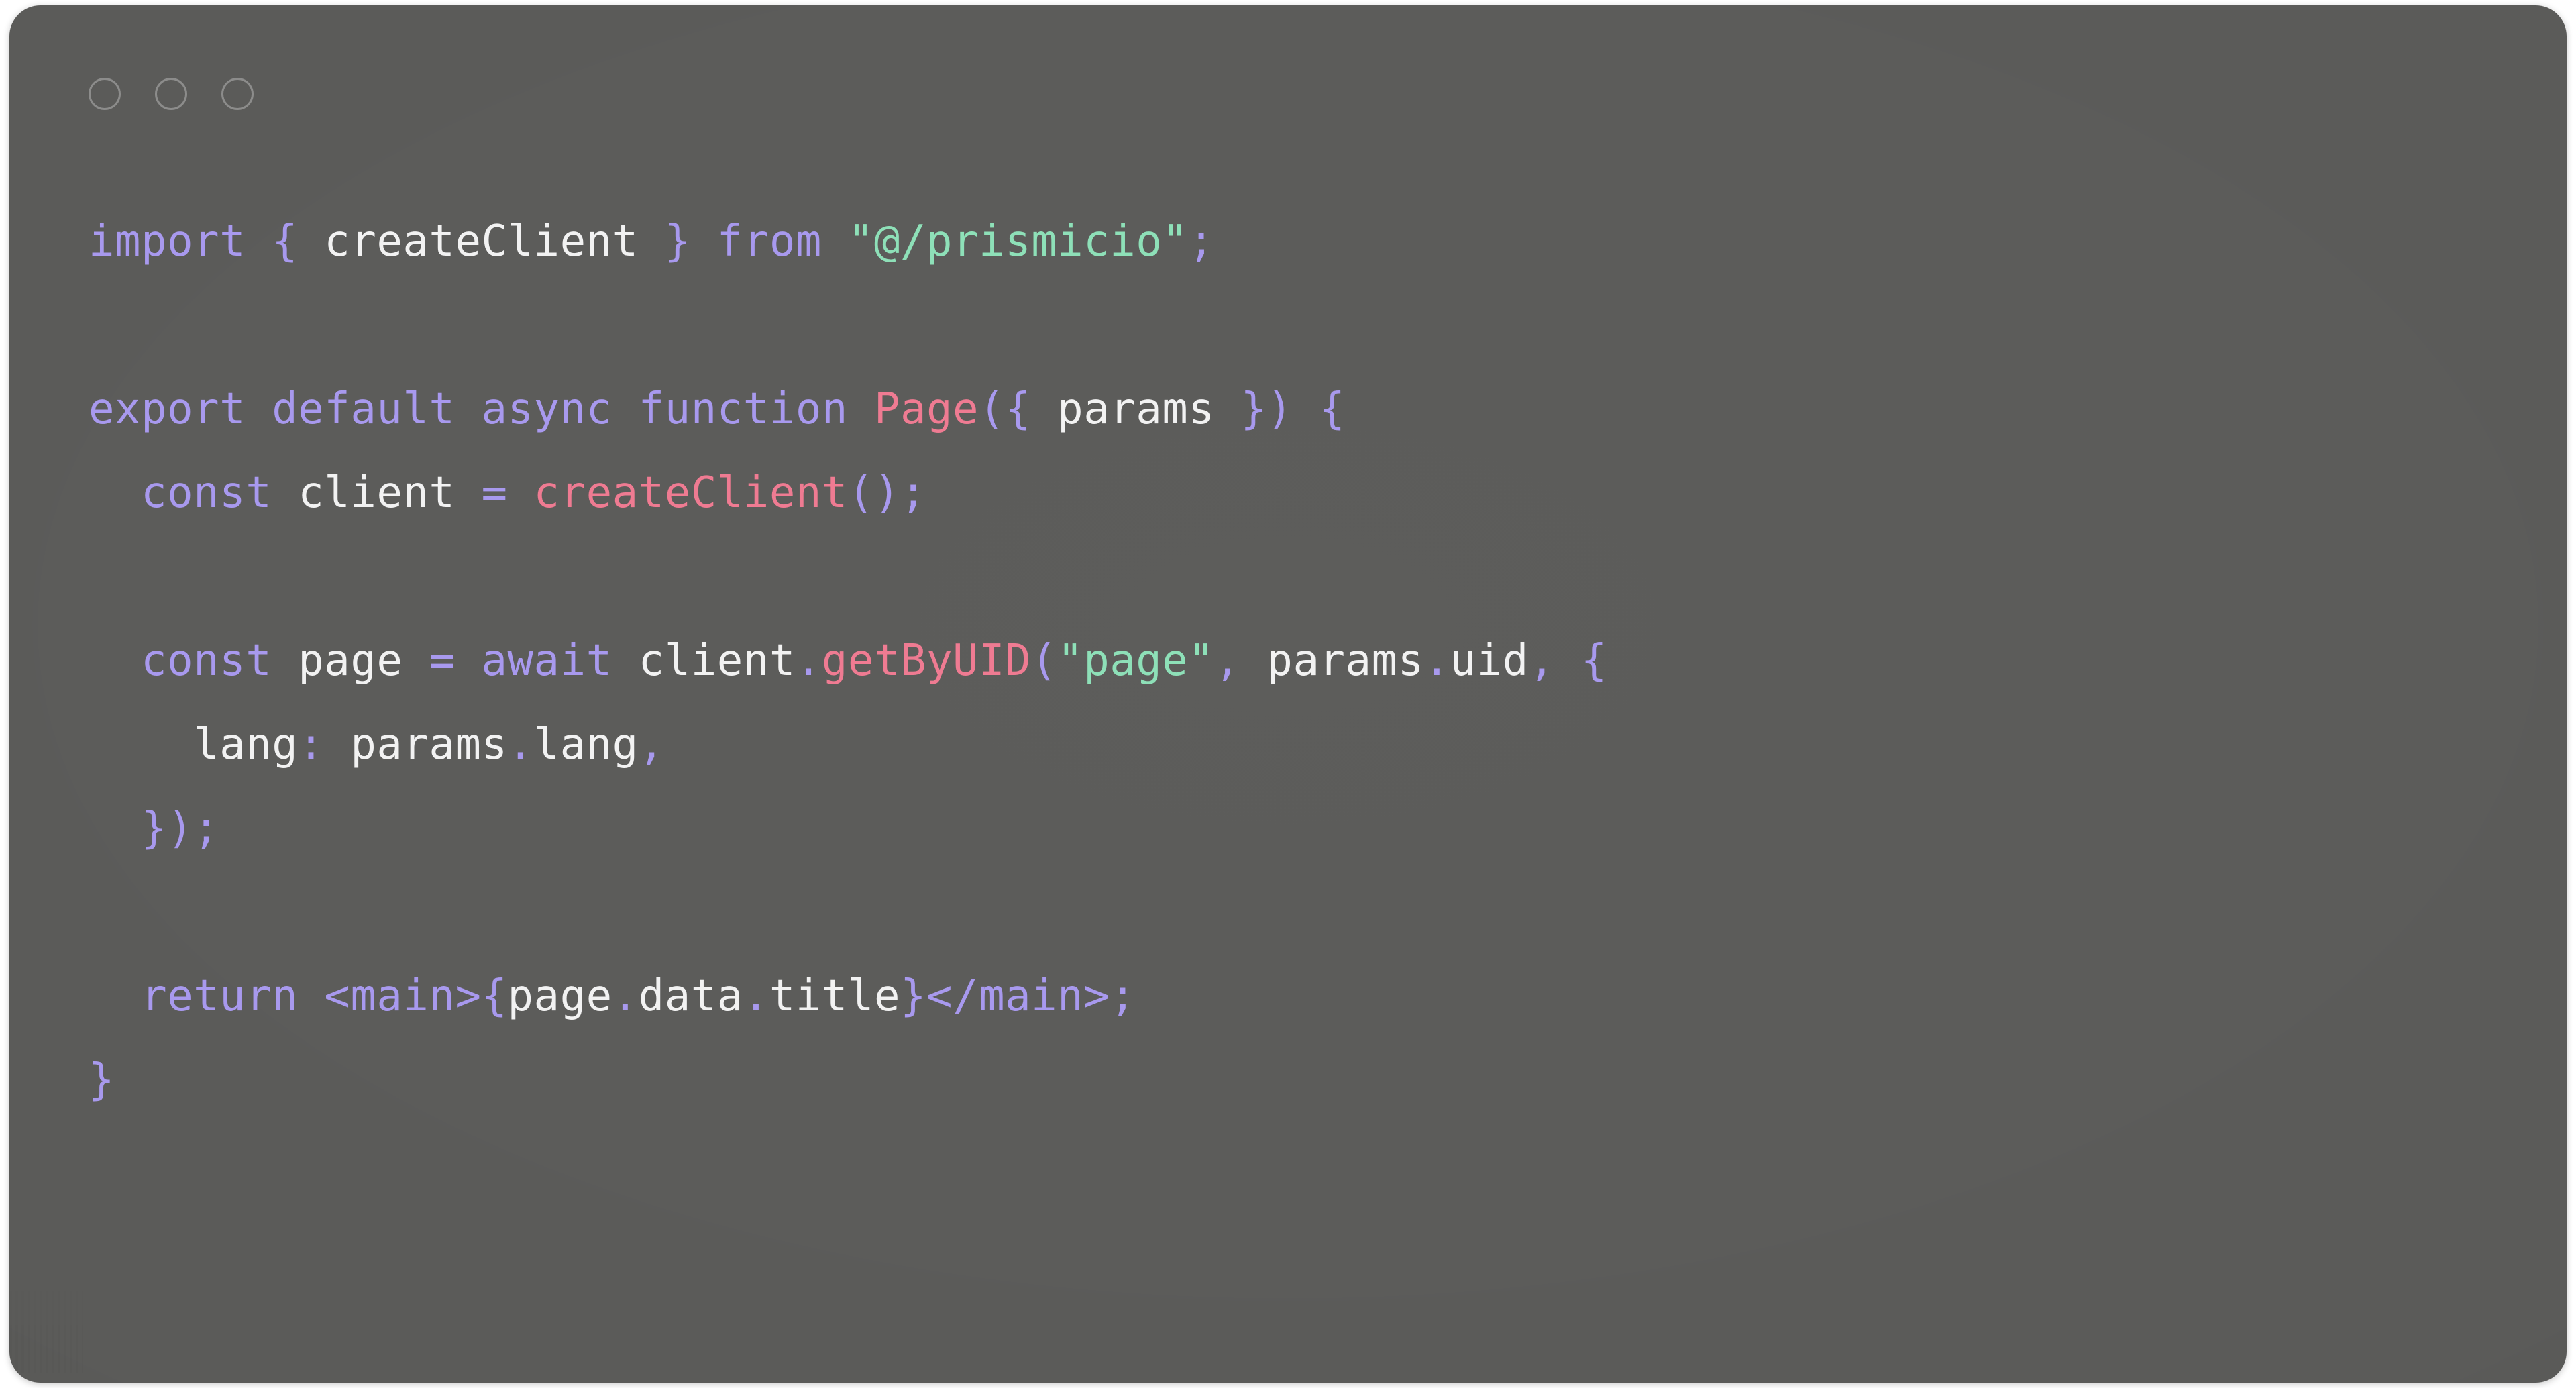 The width and height of the screenshot is (2576, 1388). I want to click on code-token-keyword: default, so click(363, 409).